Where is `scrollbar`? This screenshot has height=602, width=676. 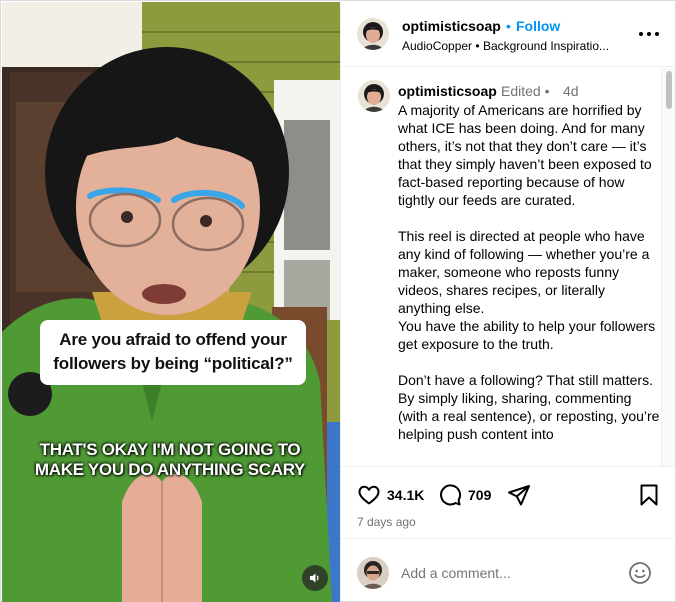
scrollbar is located at coordinates (668, 267).